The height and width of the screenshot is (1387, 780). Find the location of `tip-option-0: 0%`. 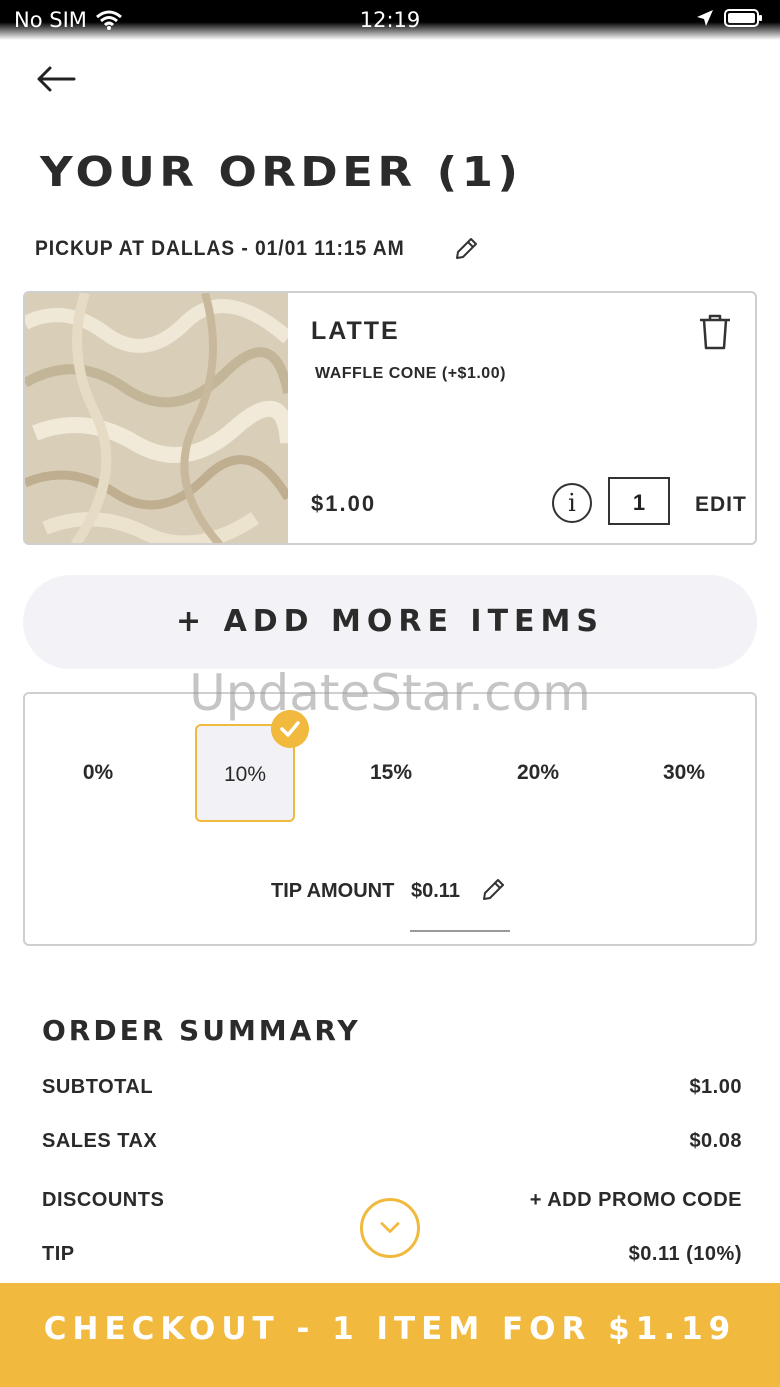

tip-option-0: 0% is located at coordinates (98, 773).